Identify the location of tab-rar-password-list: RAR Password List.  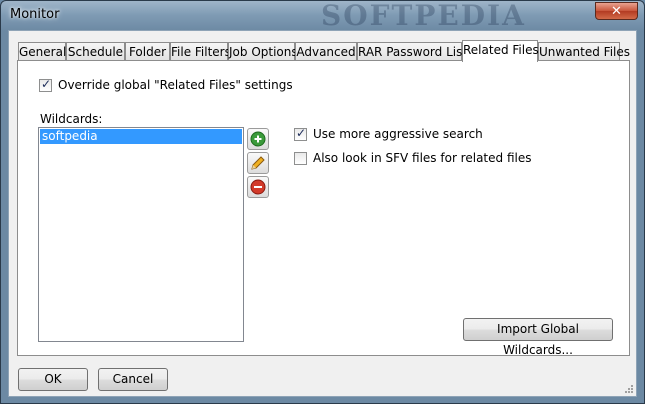
(412, 51).